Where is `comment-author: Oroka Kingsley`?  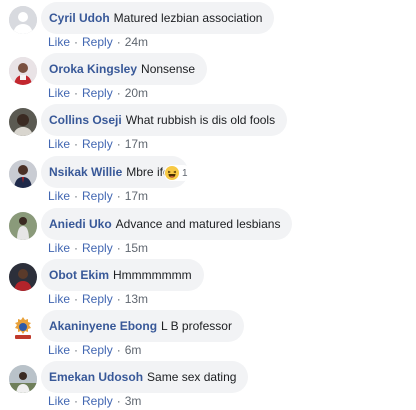
comment-author: Oroka Kingsley is located at coordinates (93, 69).